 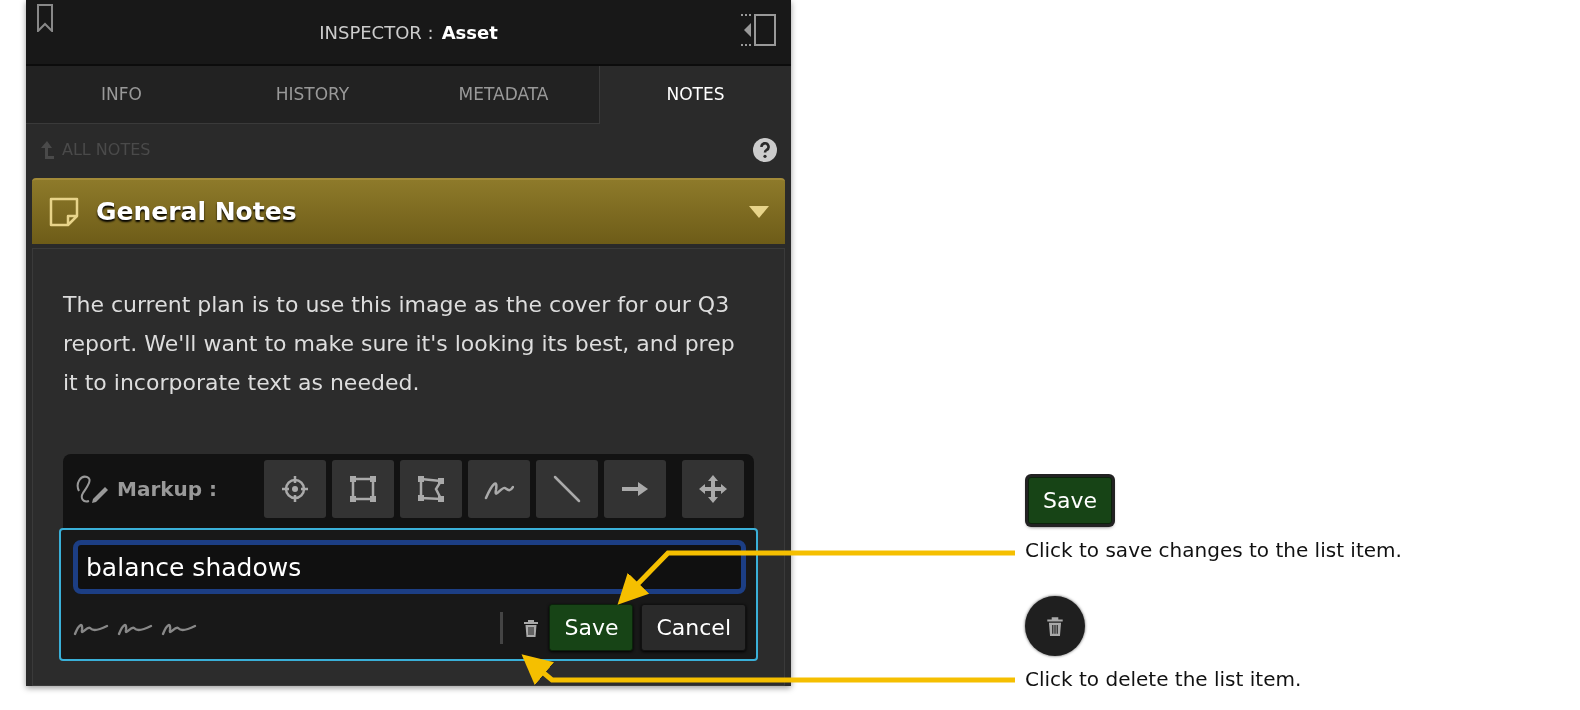 I want to click on dock-panel-icon, so click(x=758, y=30).